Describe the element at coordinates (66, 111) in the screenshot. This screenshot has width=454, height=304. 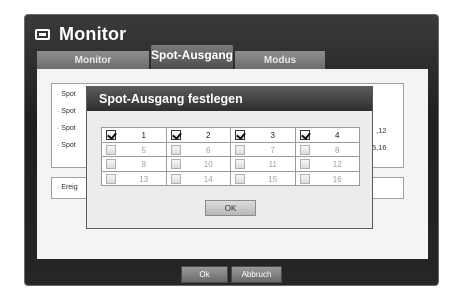
I see `spot-line-2: · Spot` at that location.